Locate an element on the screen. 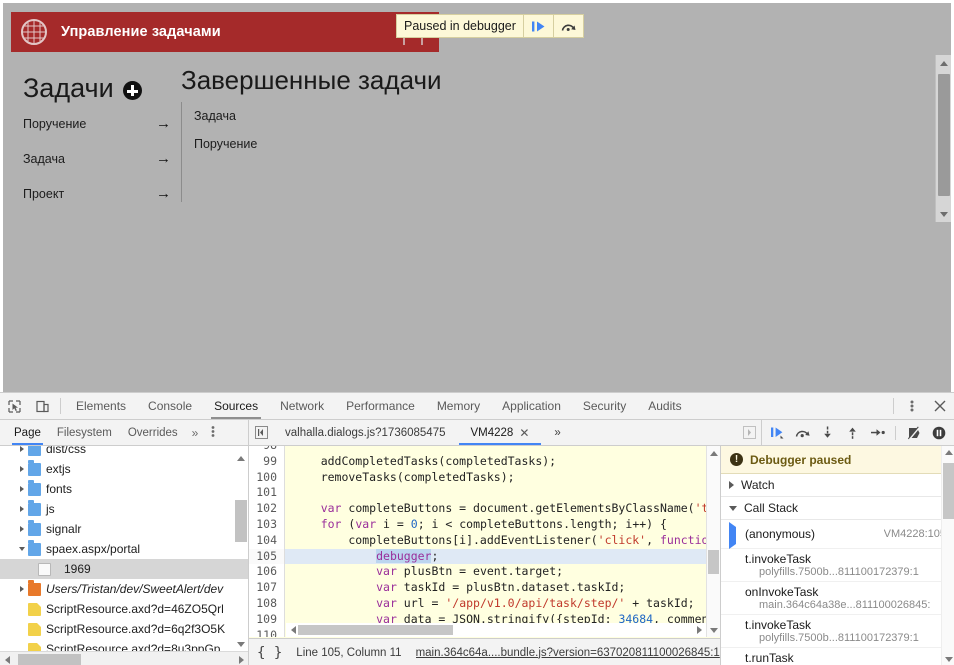 The width and height of the screenshot is (954, 665). editor-horizontal-scrollbar is located at coordinates (496, 630).